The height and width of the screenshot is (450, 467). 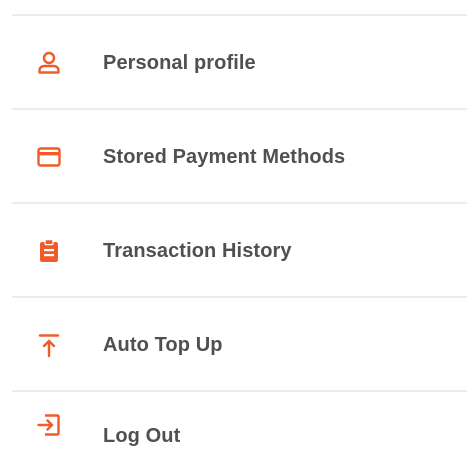 I want to click on person-icon, so click(x=49, y=63).